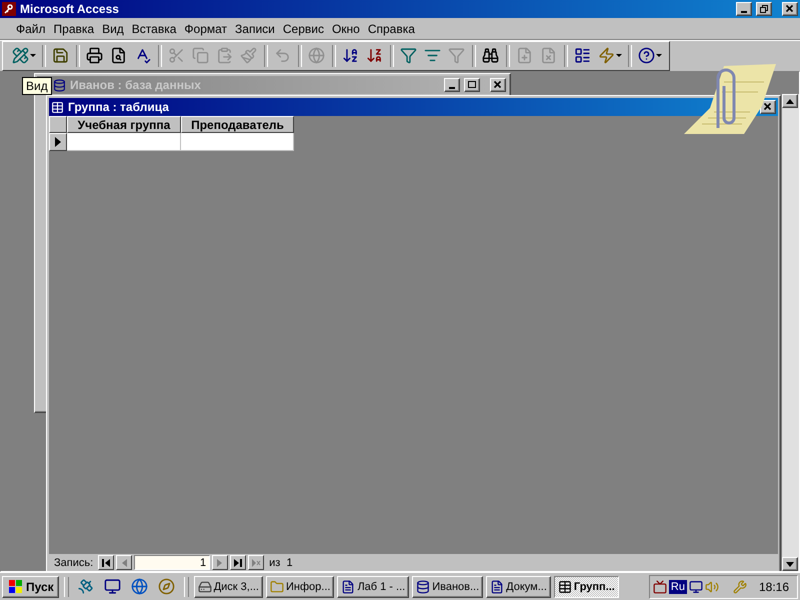 The width and height of the screenshot is (800, 600). What do you see at coordinates (30, 587) in the screenshot?
I see `start-button: Пуск` at bounding box center [30, 587].